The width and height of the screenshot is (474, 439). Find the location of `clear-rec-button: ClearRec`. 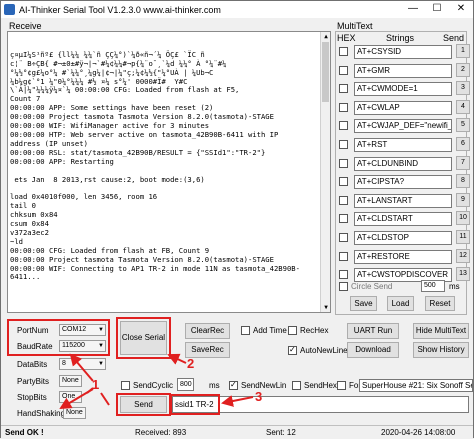

clear-rec-button: ClearRec is located at coordinates (207, 331).